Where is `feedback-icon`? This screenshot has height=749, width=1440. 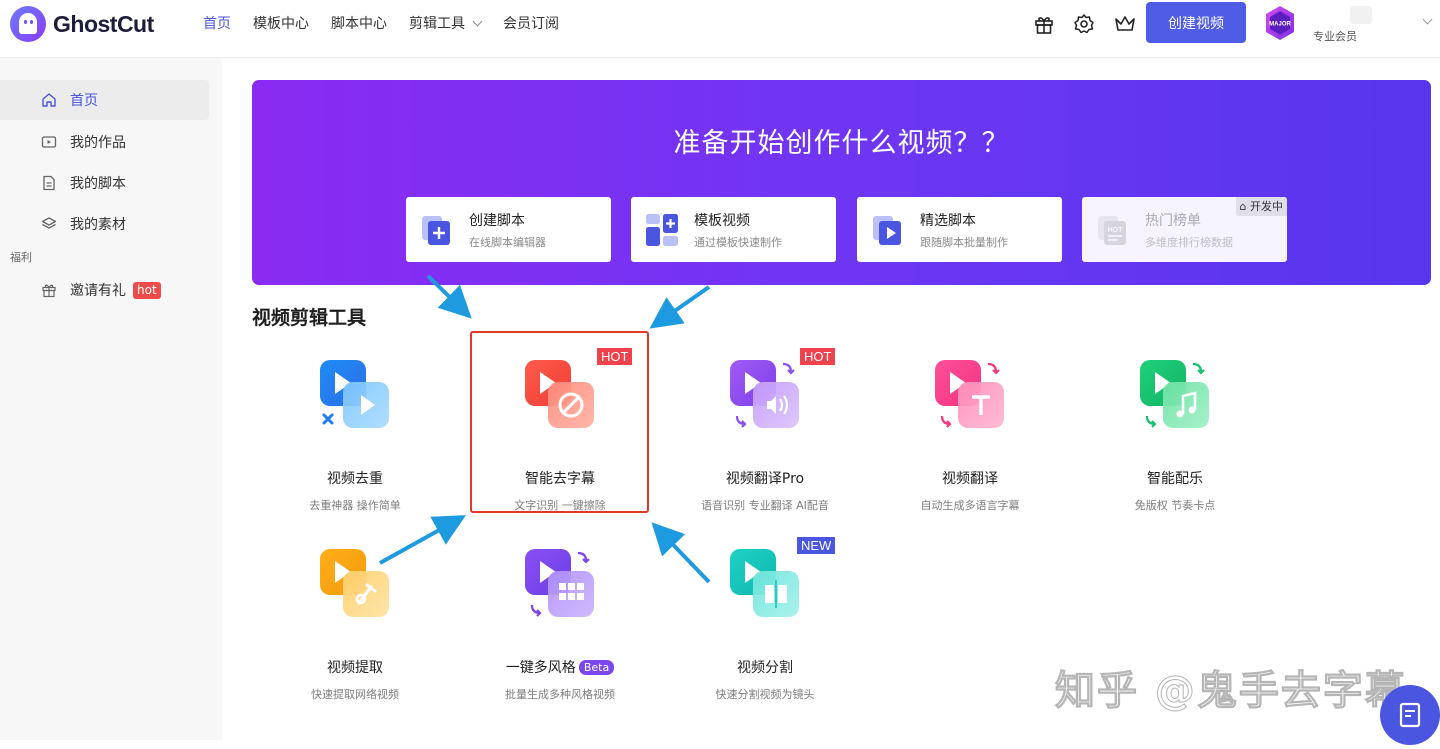 feedback-icon is located at coordinates (1410, 715).